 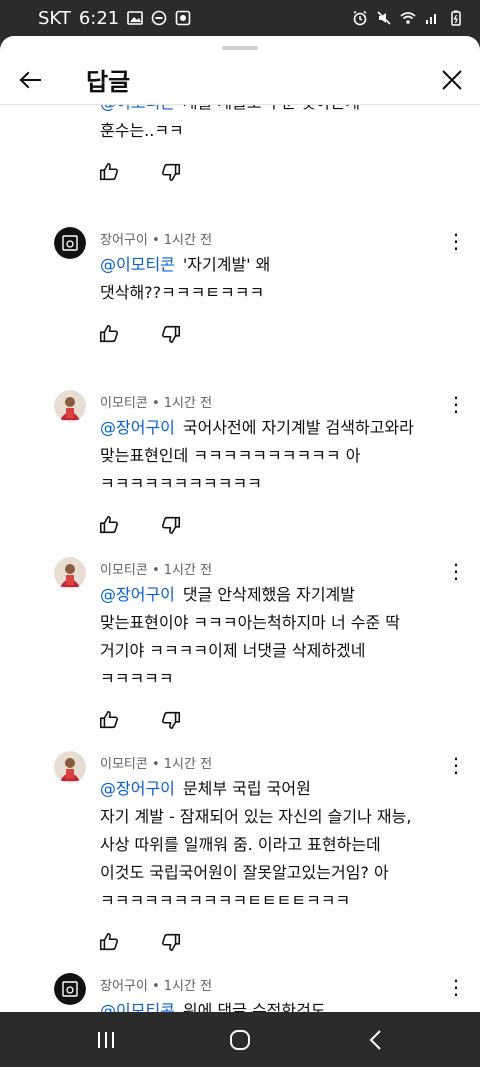 I want to click on dnd-icon, so click(x=159, y=18).